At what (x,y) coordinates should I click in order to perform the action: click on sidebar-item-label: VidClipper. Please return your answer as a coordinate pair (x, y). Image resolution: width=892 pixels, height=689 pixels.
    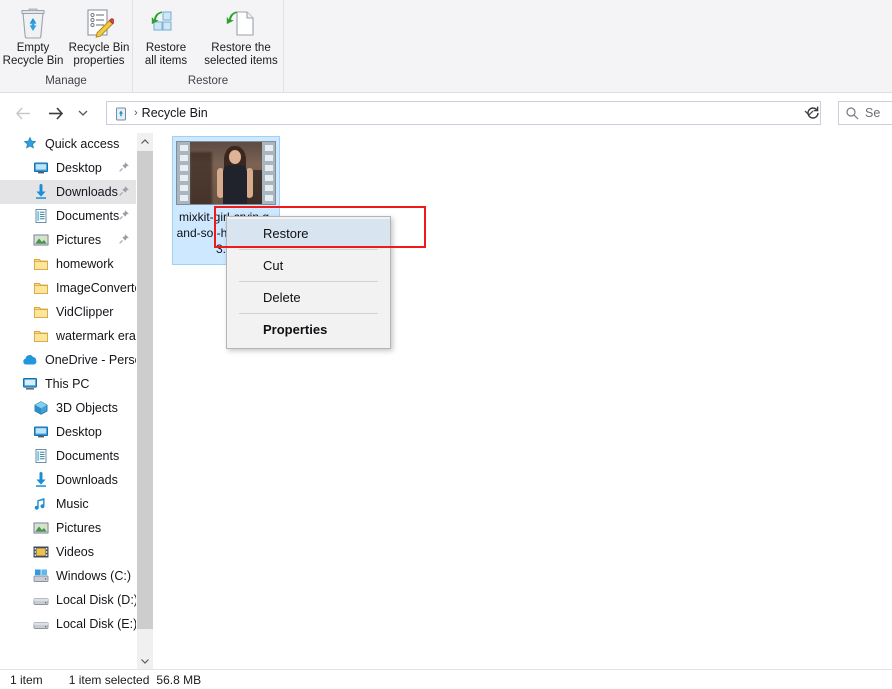
    Looking at the image, I should click on (85, 312).